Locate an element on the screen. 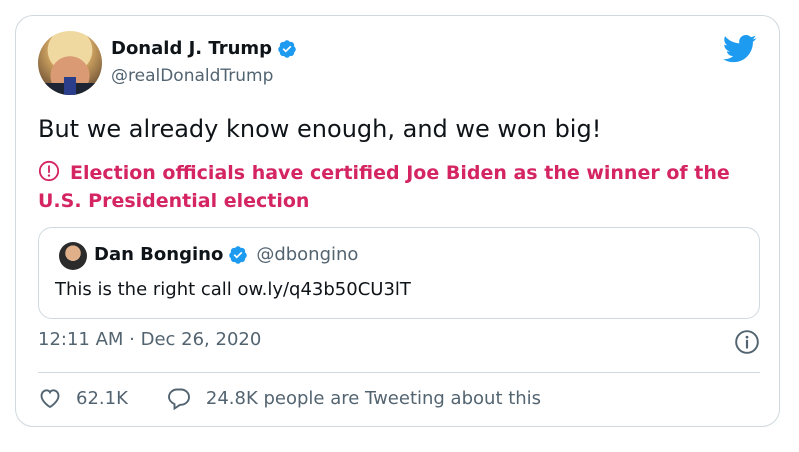  twitter-bird-icon is located at coordinates (740, 49).